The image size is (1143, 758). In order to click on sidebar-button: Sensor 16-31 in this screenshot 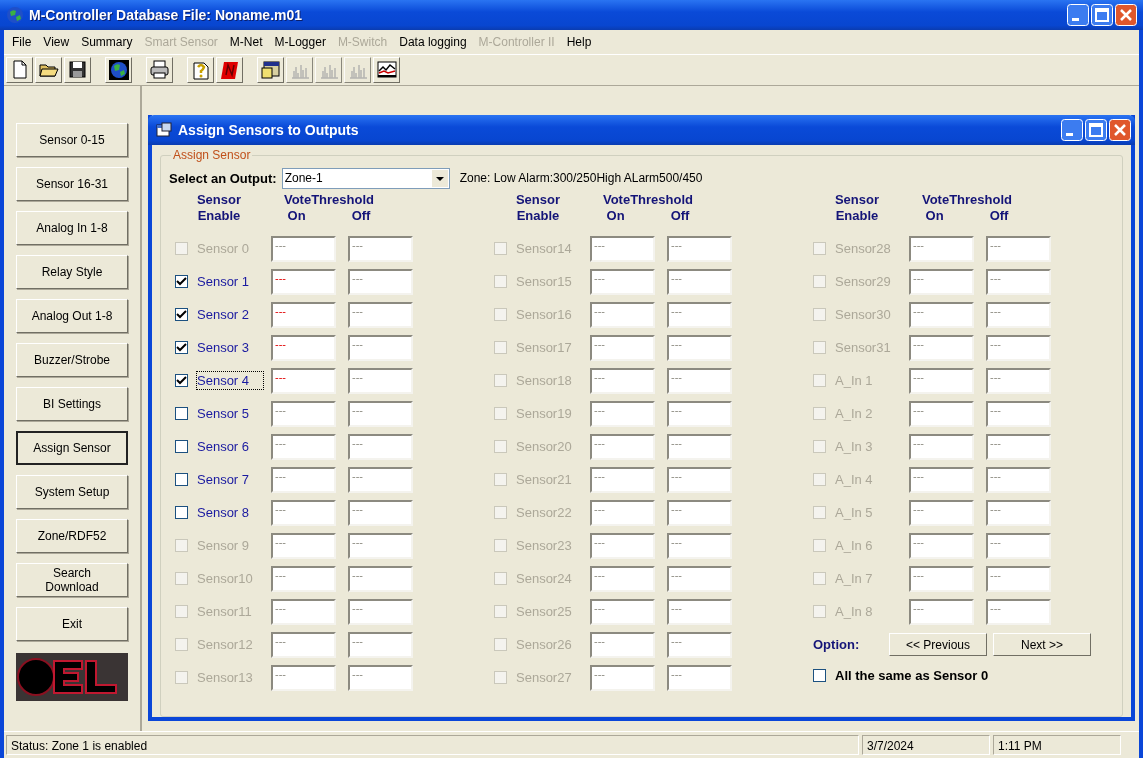, I will do `click(72, 184)`.